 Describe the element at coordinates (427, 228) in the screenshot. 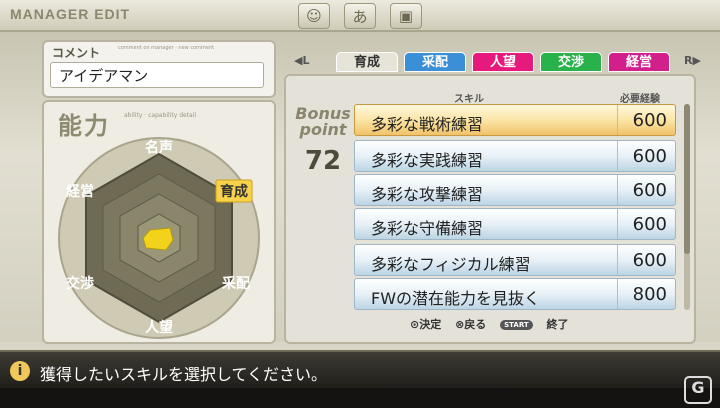

I see `skill-name: 多彩な守備練習` at that location.